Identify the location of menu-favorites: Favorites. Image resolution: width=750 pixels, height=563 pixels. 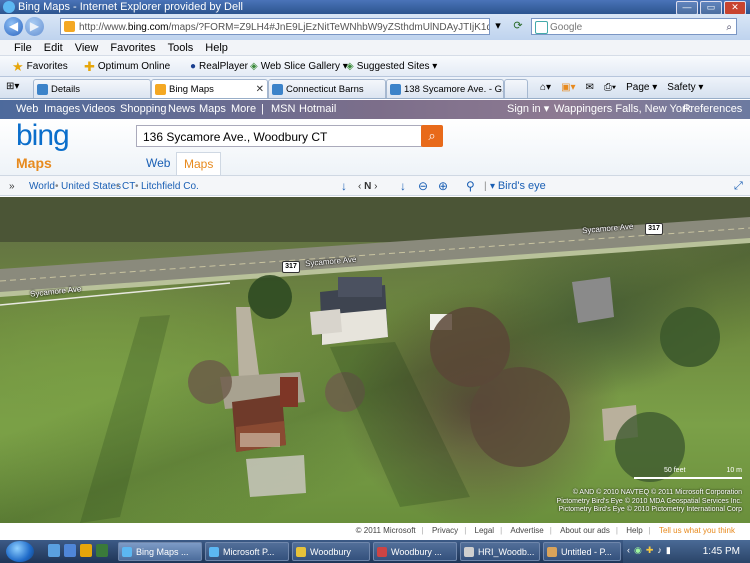
(132, 47).